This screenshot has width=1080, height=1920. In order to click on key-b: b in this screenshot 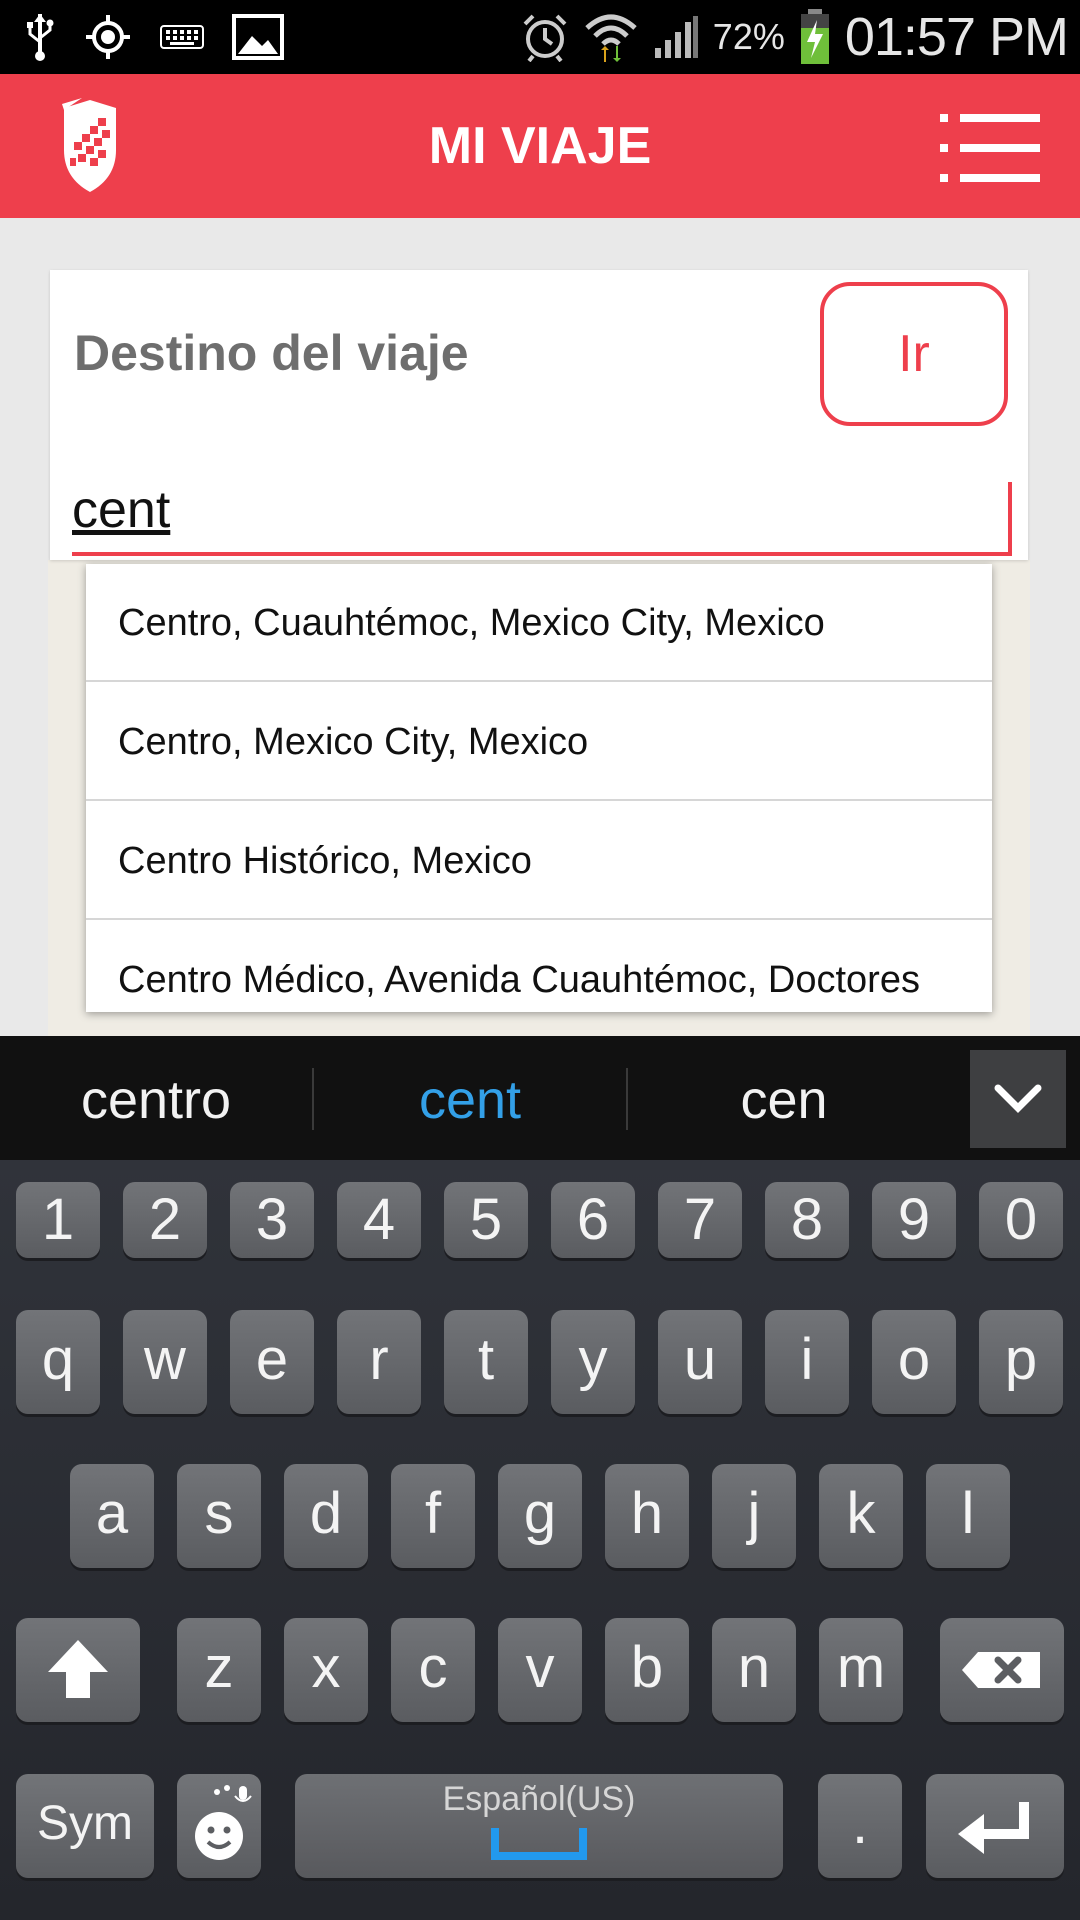, I will do `click(647, 1670)`.